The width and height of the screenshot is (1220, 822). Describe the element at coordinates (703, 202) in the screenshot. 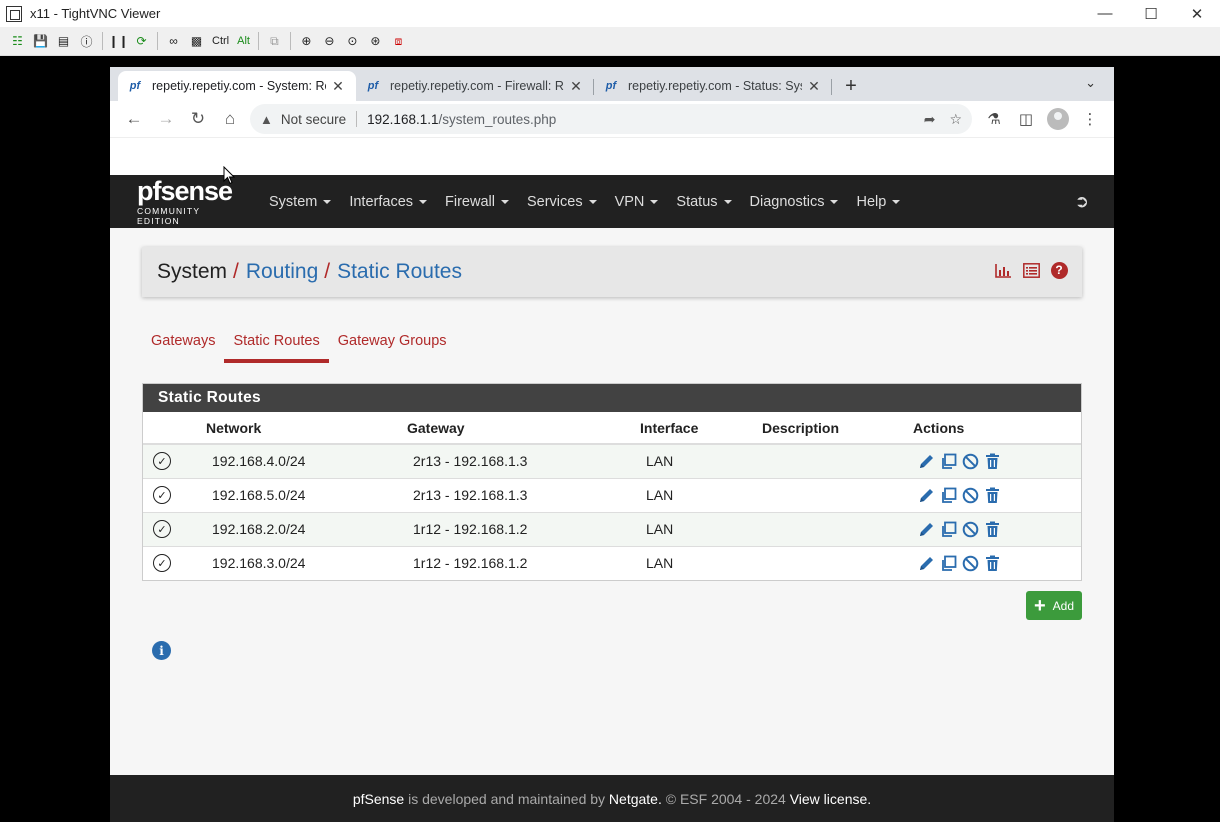

I see `menu-status: Status` at that location.